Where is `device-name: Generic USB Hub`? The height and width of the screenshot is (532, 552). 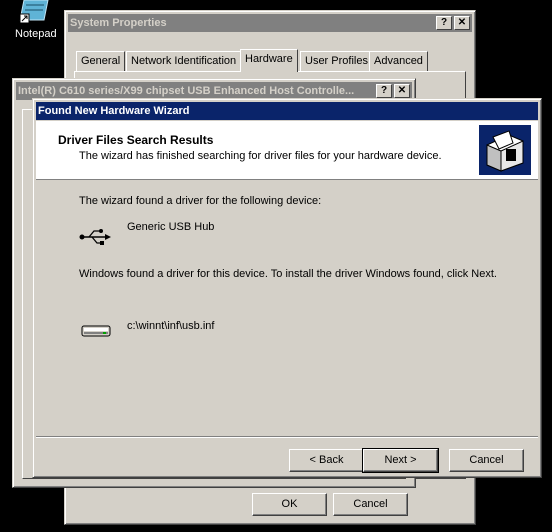 device-name: Generic USB Hub is located at coordinates (171, 227).